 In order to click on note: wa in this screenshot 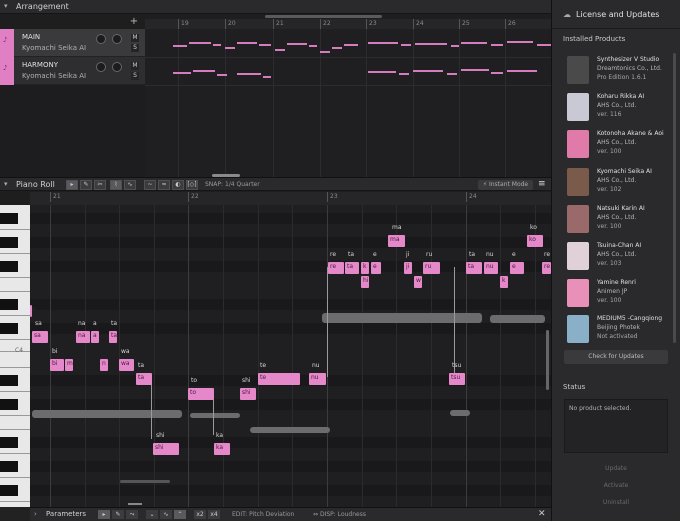, I will do `click(126, 365)`.